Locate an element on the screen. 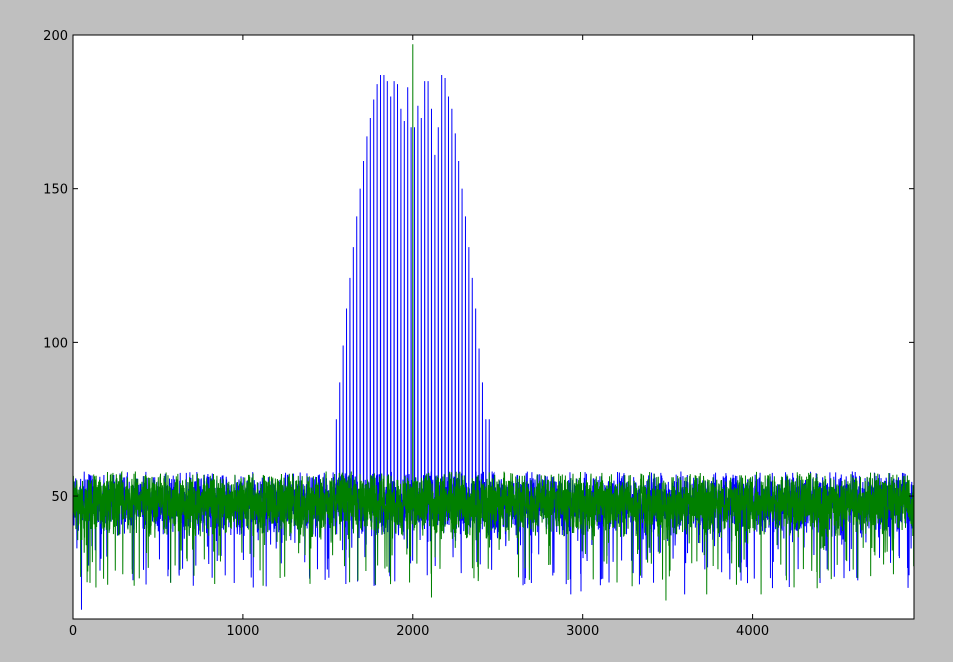 The height and width of the screenshot is (662, 953). x-tick-label: 1000 is located at coordinates (242, 631).